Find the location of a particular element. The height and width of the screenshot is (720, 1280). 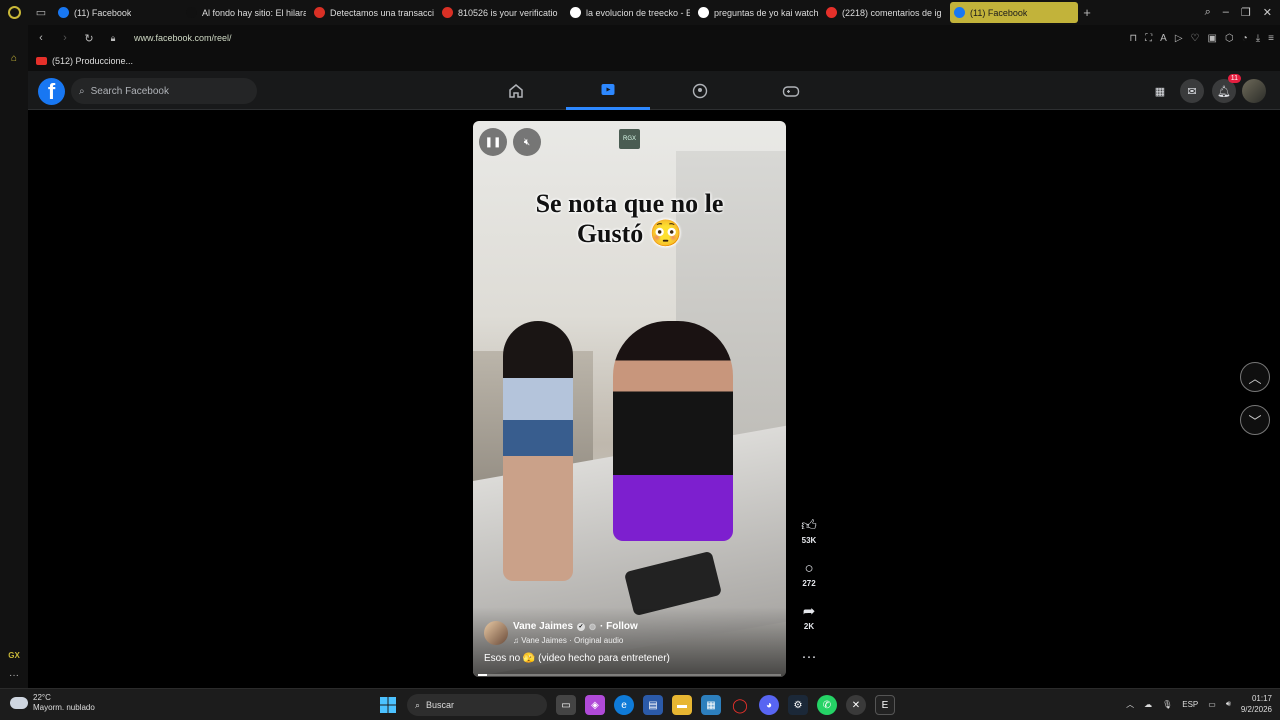

xbox-icon: ✕ is located at coordinates (856, 705).